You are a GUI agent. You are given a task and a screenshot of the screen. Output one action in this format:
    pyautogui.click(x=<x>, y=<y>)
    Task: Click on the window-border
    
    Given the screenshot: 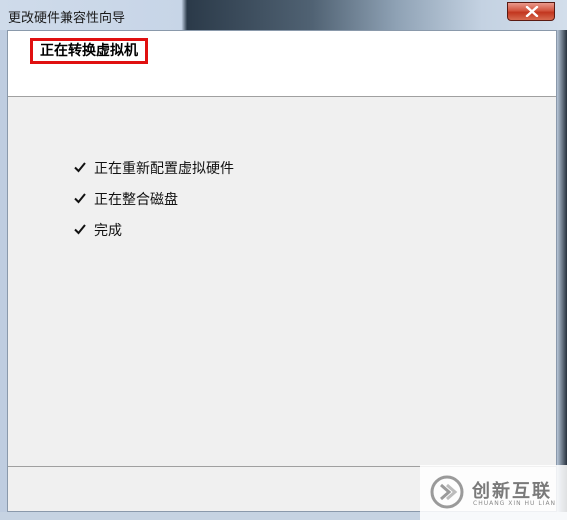 What is the action you would take?
    pyautogui.click(x=562, y=275)
    